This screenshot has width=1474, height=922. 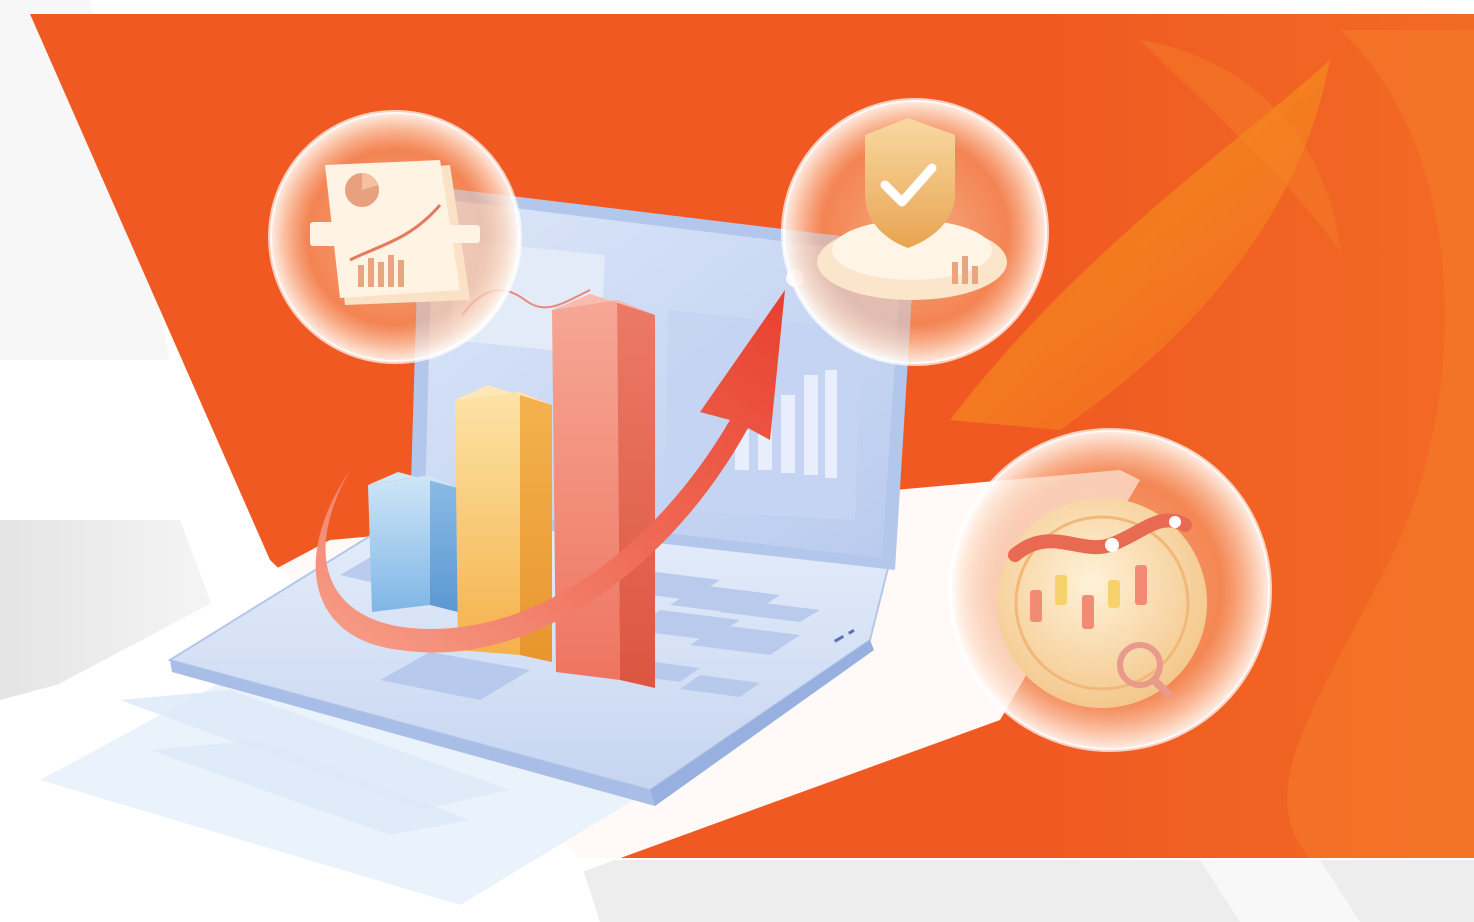 I want to click on candlestick-analysis-search-icon, so click(x=1110, y=590).